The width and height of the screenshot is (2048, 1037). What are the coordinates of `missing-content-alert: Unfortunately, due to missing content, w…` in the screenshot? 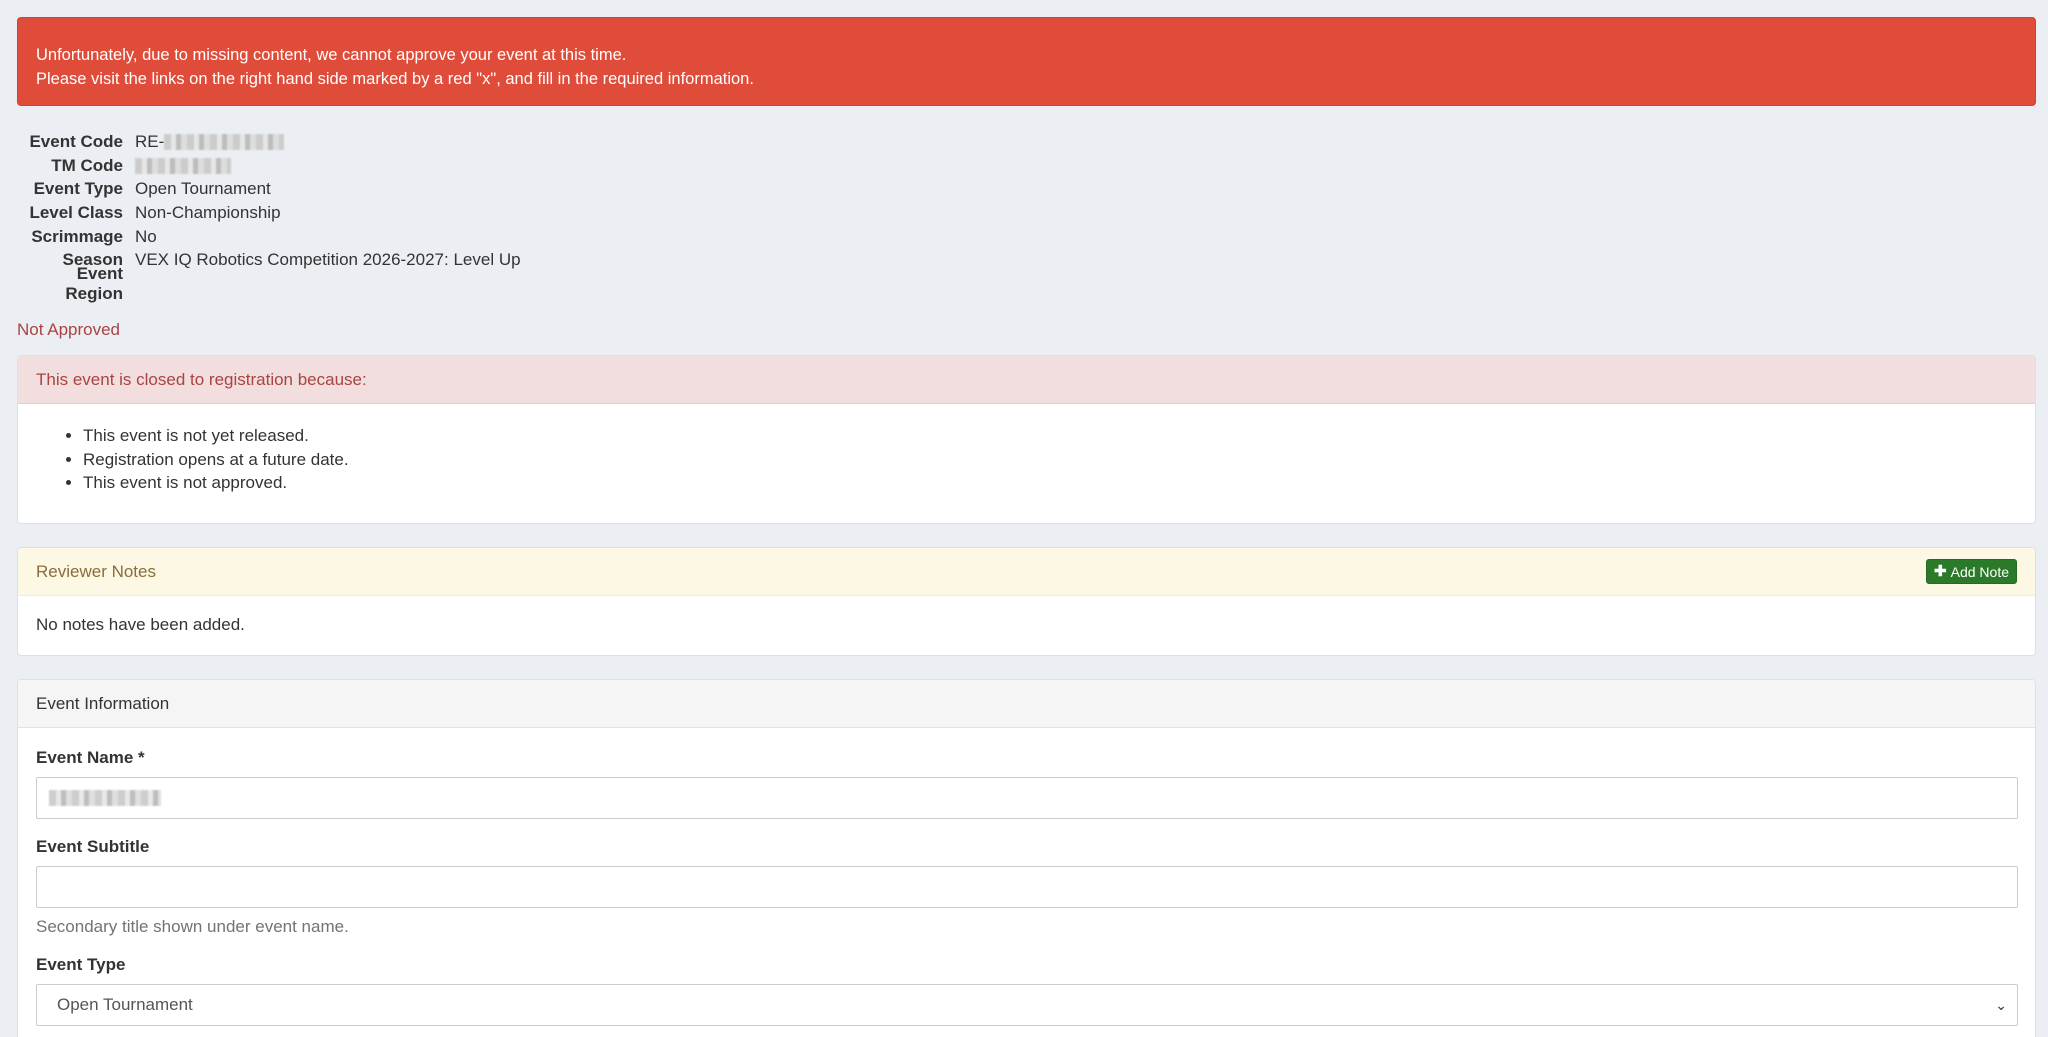 It's located at (1026, 61).